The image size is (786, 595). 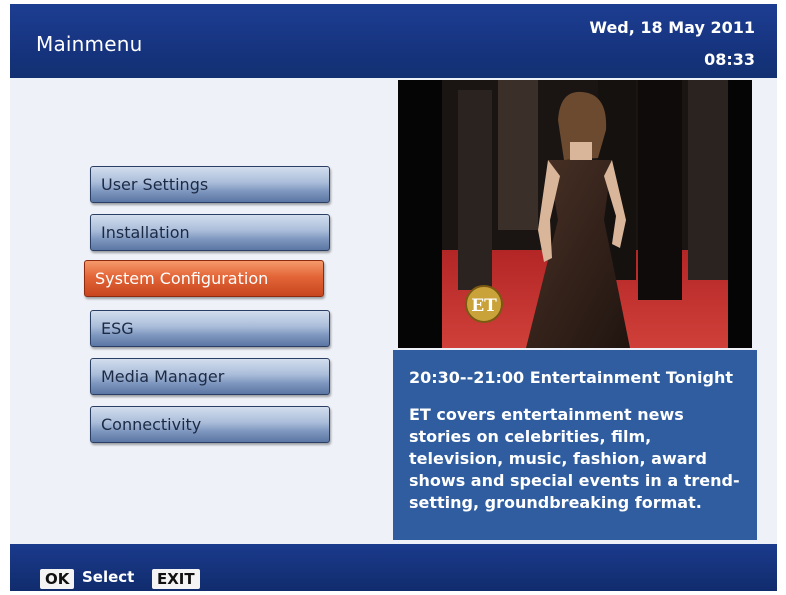 I want to click on menu-item-media-manager: Media Manager, so click(x=210, y=376).